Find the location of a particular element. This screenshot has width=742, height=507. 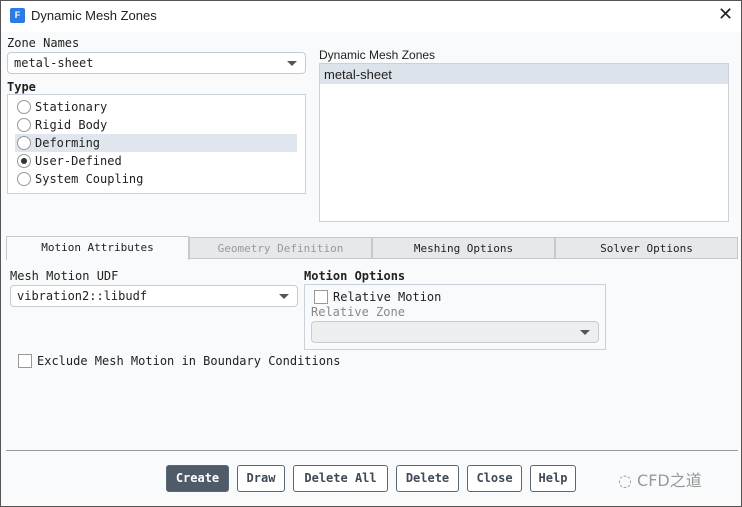

close-button: Close is located at coordinates (494, 478).